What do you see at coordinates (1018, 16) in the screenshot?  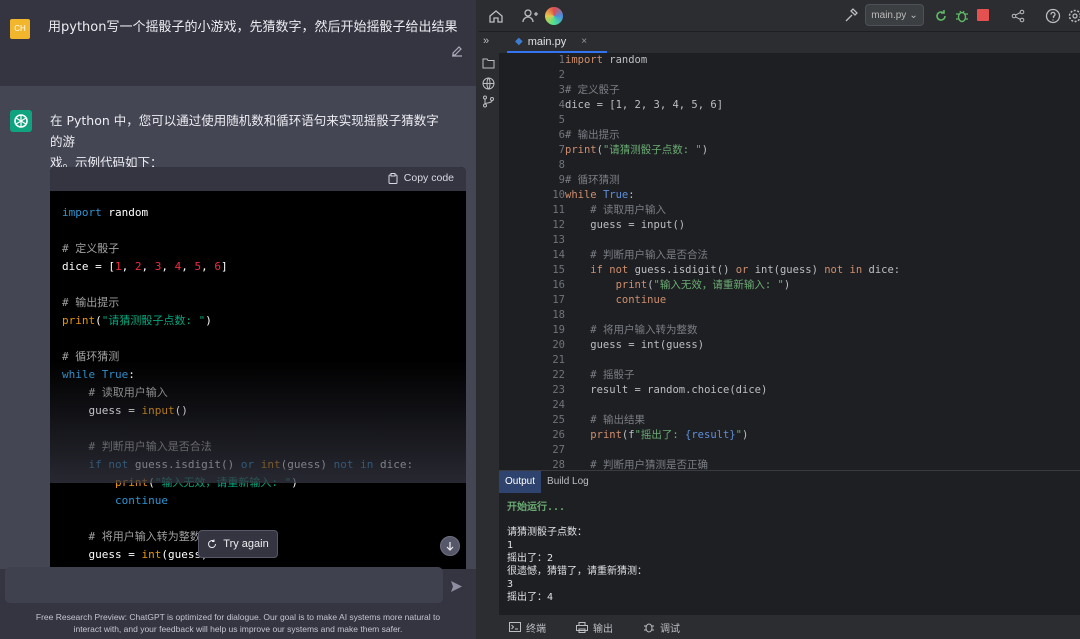 I see `share-icon` at bounding box center [1018, 16].